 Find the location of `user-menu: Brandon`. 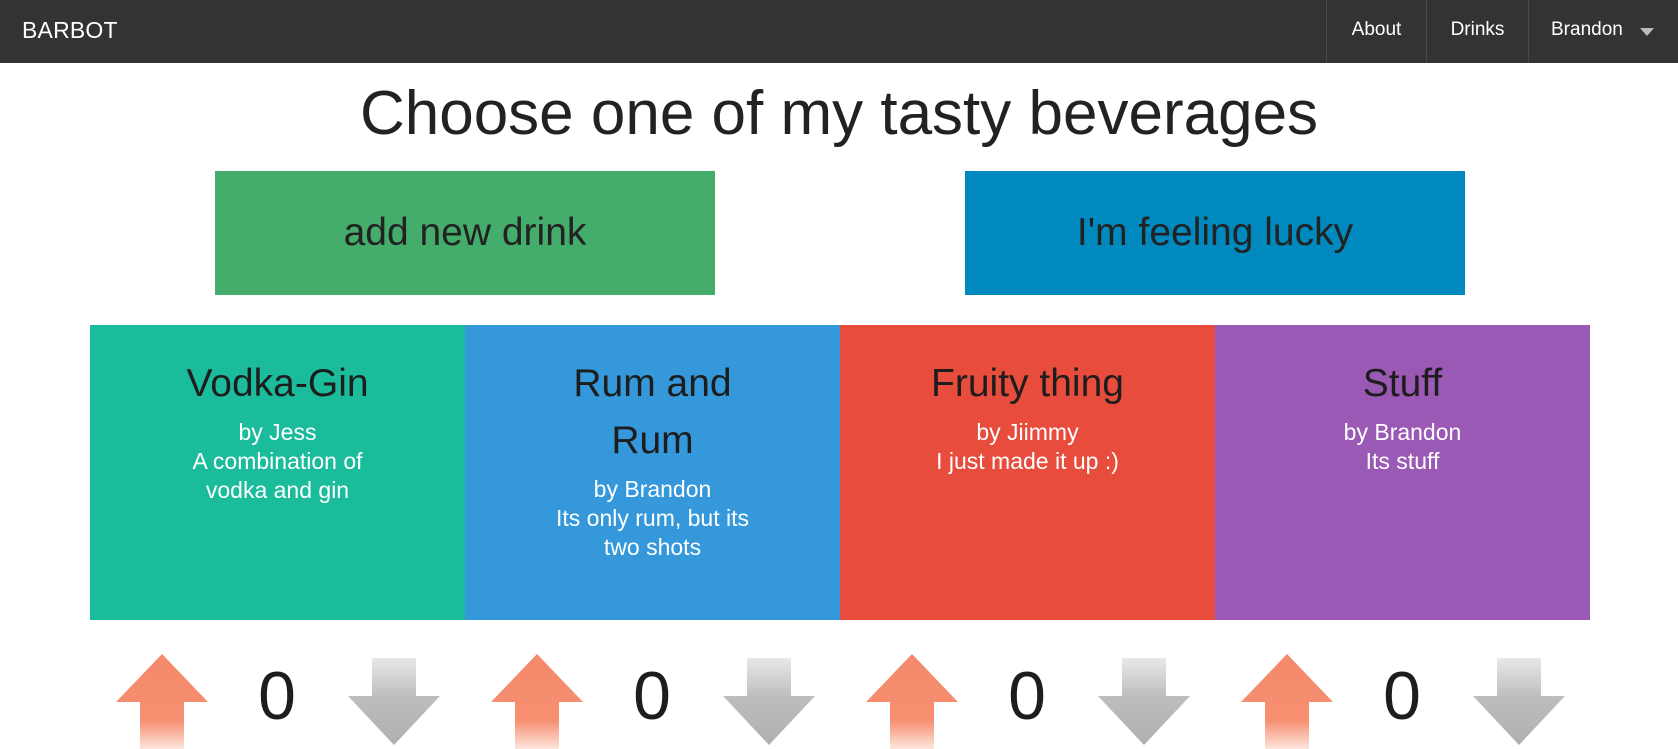

user-menu: Brandon is located at coordinates (1603, 31).